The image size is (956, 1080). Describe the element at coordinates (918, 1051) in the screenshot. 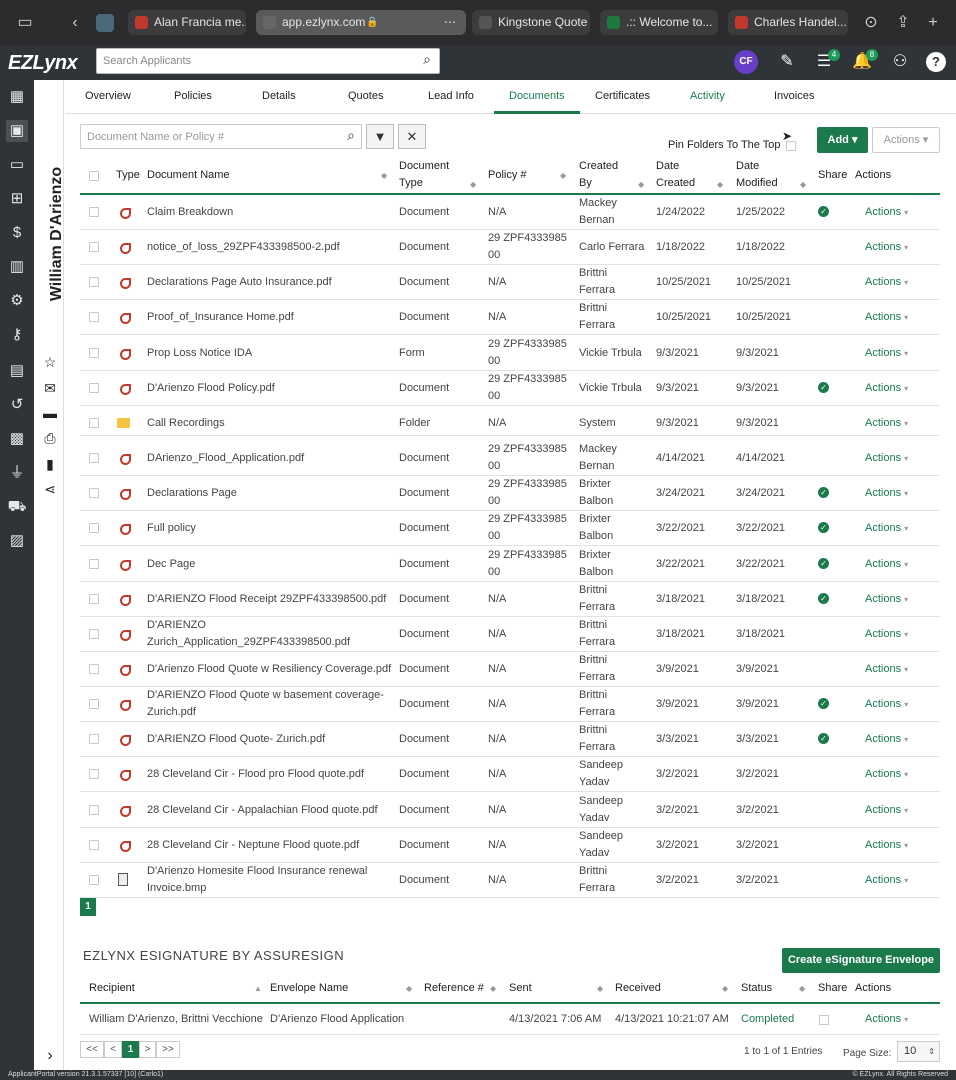

I see `page-size-select: 10 ⇕` at that location.